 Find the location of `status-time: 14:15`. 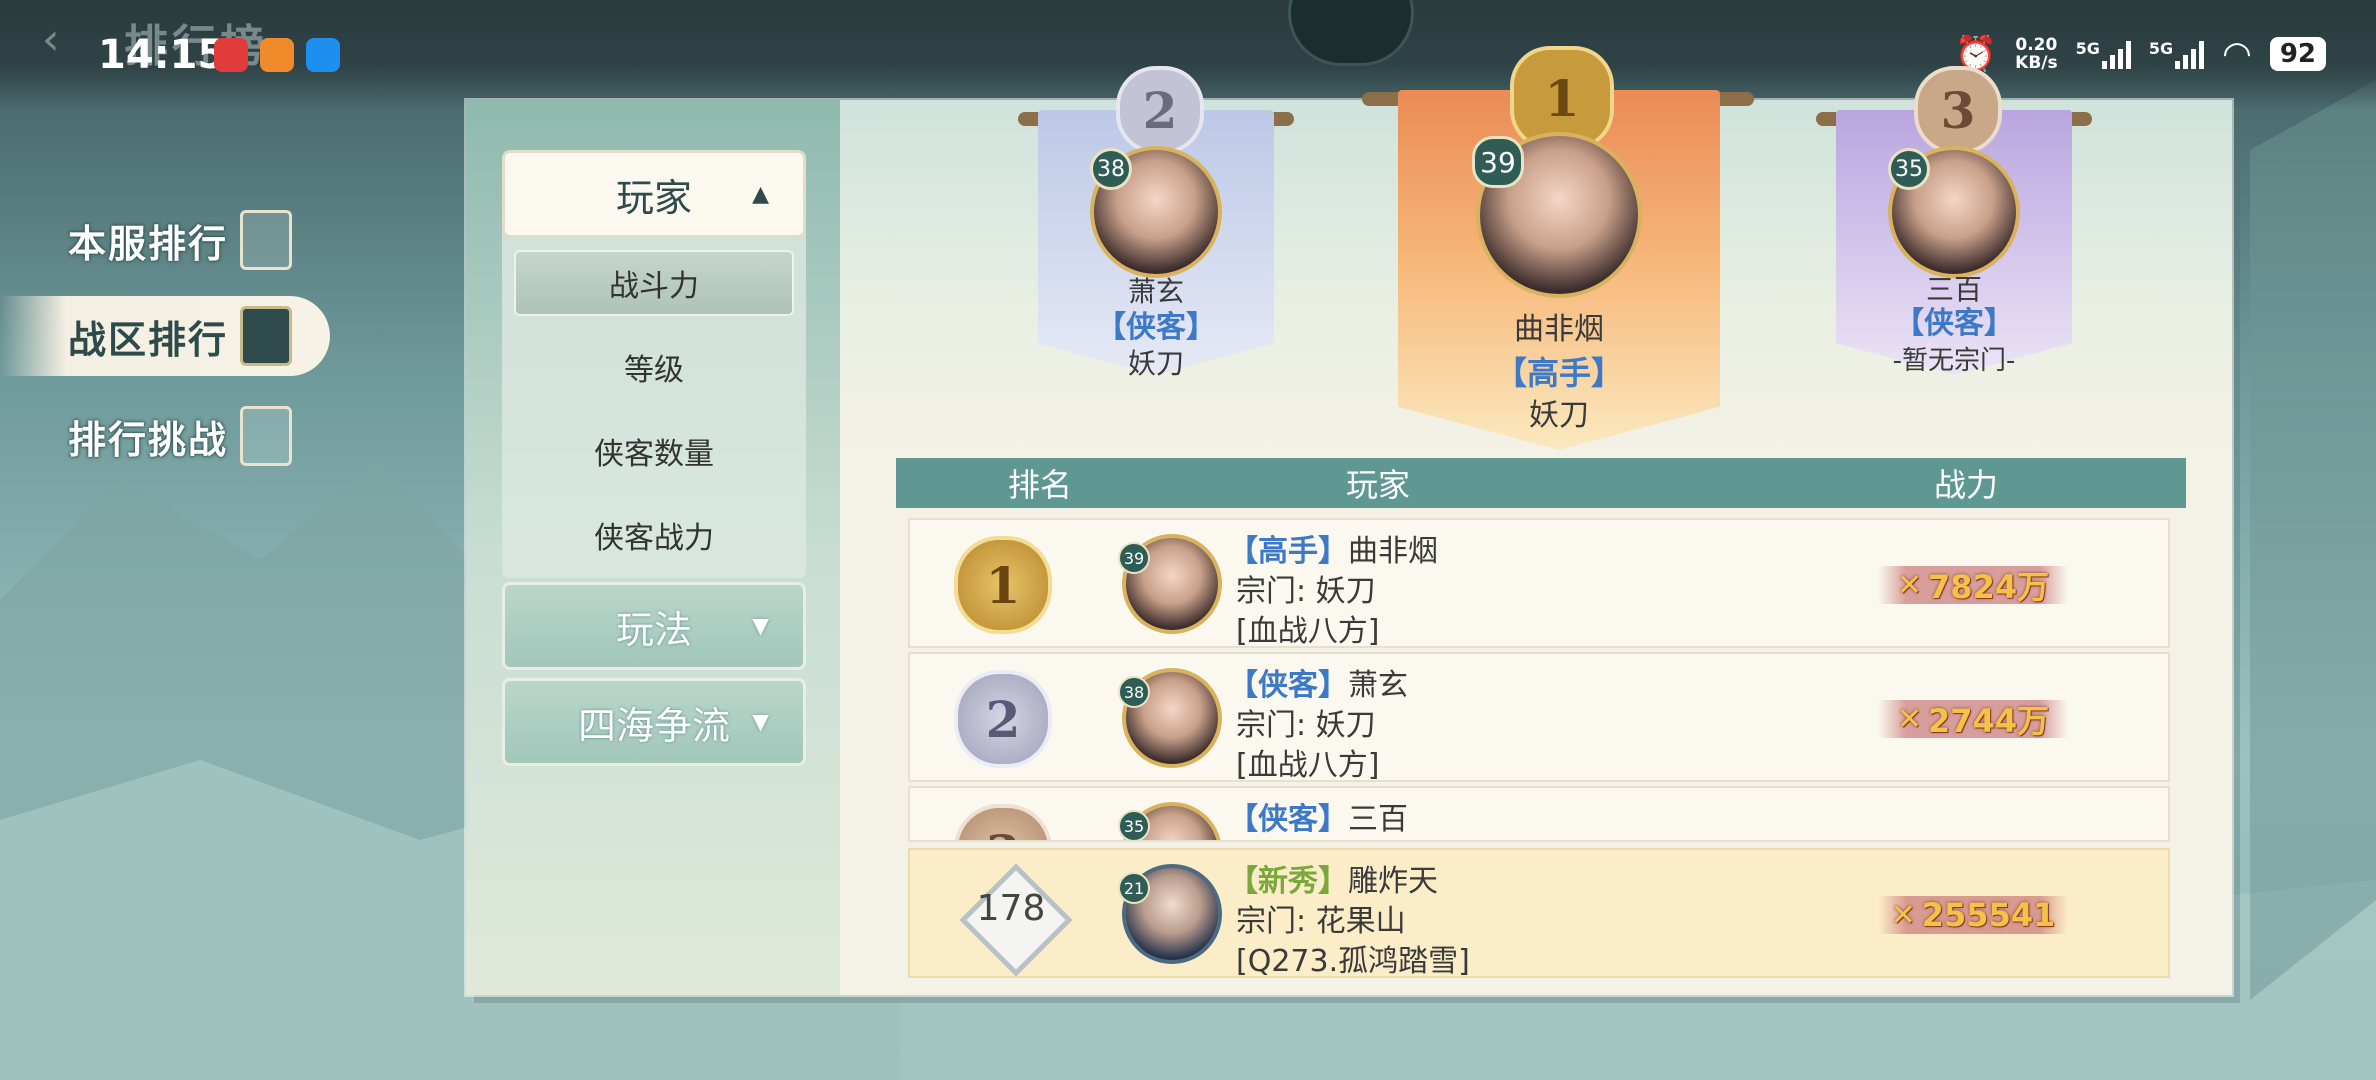

status-time: 14:15 is located at coordinates (162, 55).